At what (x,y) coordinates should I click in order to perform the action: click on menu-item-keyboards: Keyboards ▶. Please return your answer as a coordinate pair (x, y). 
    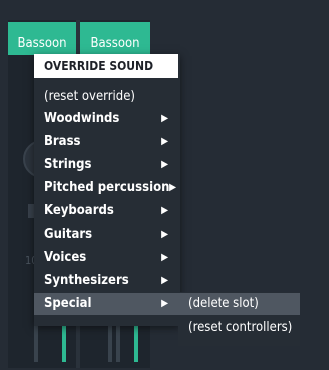
    Looking at the image, I should click on (107, 211).